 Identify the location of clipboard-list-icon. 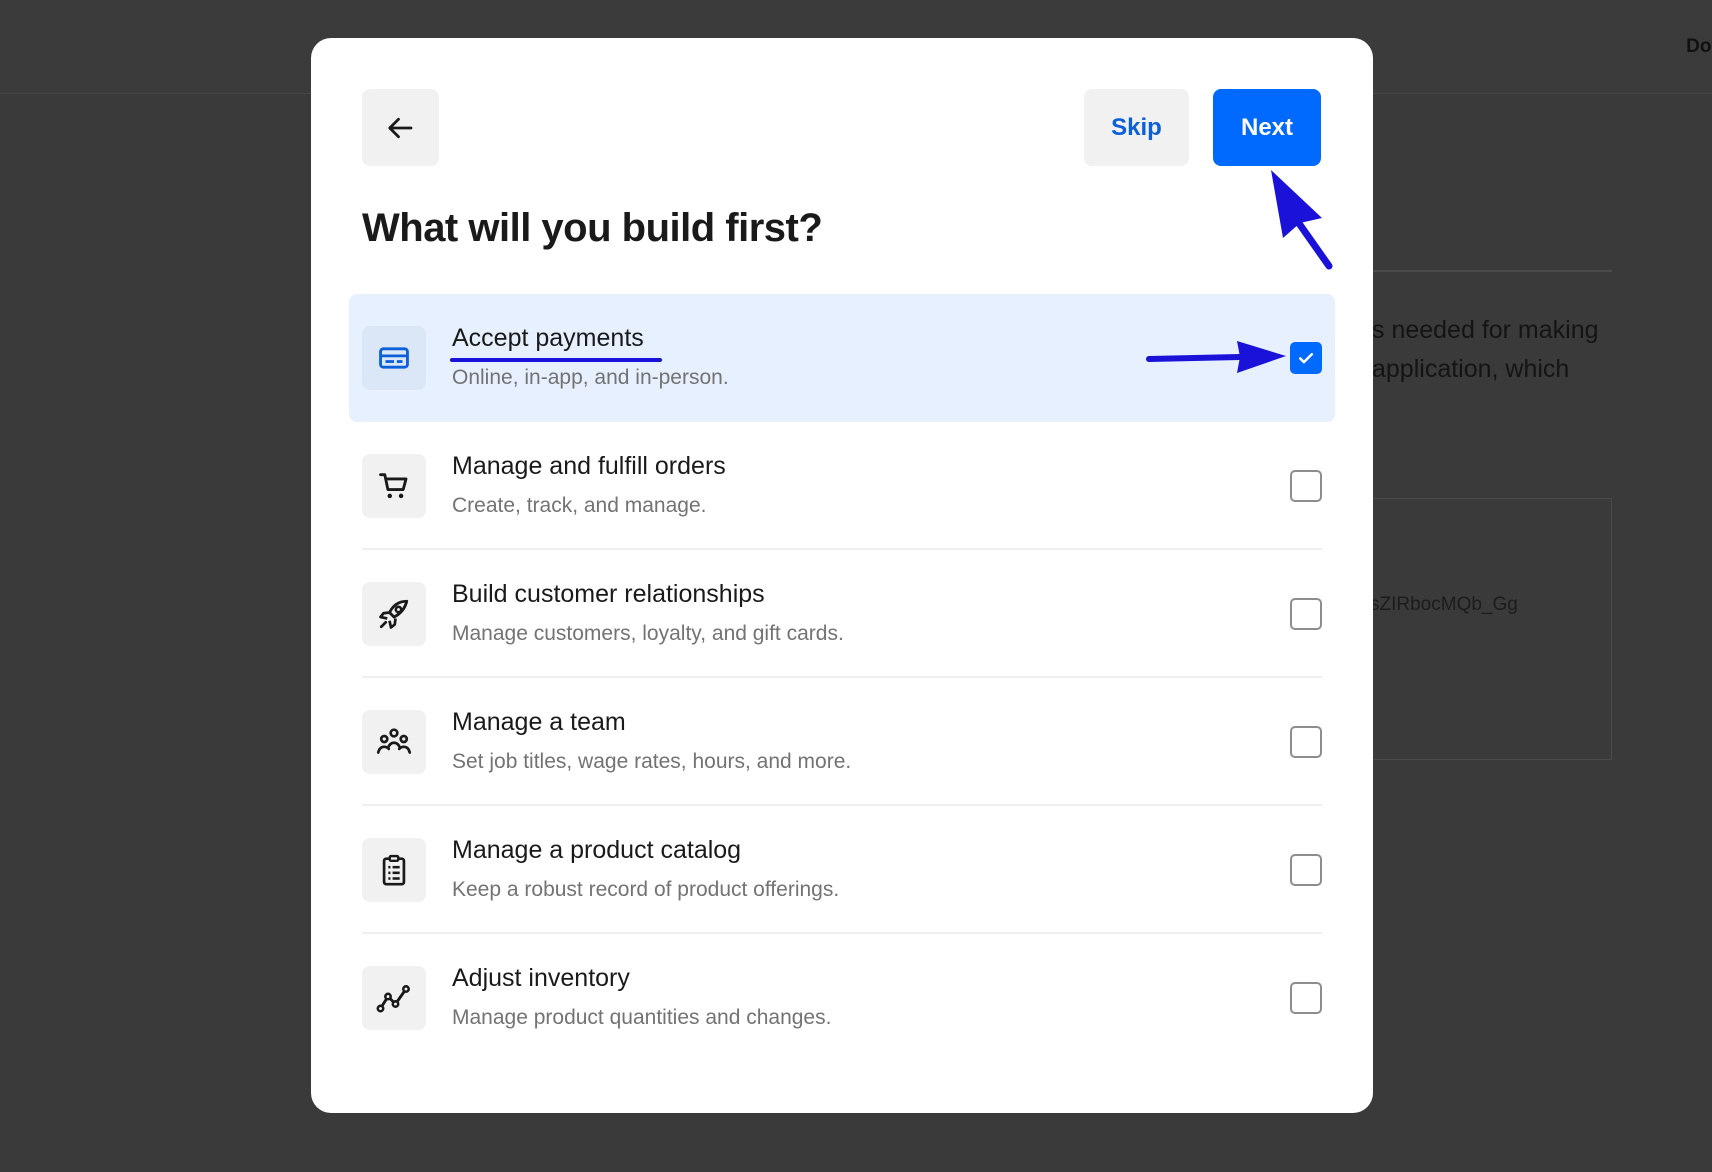
(394, 870).